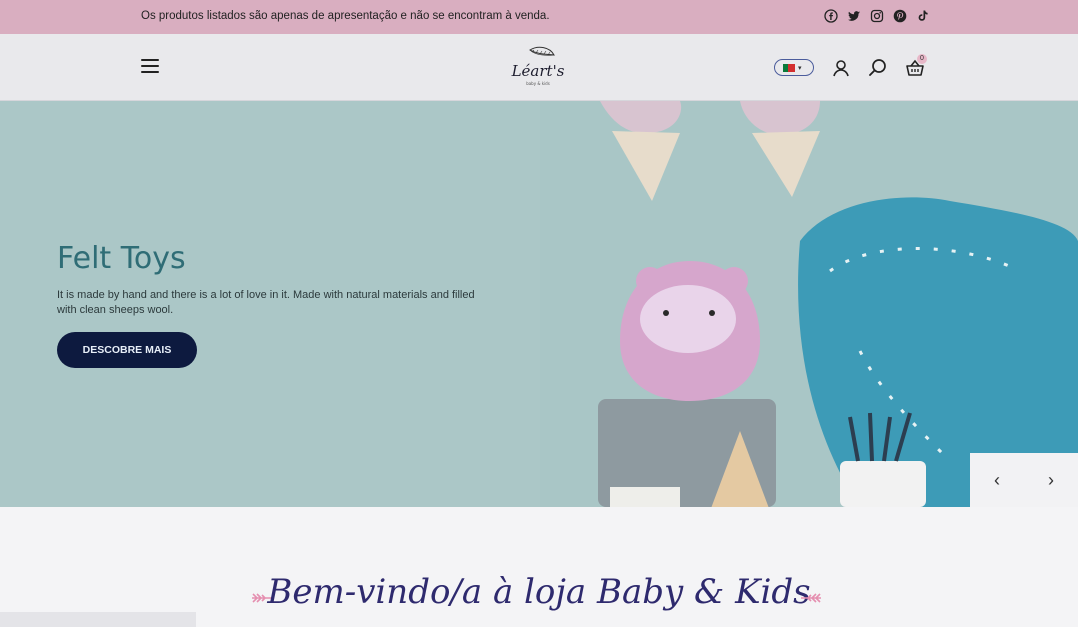  What do you see at coordinates (539, 592) in the screenshot?
I see `welcome-title: Bem-vindo/a à loja Baby & Kids` at bounding box center [539, 592].